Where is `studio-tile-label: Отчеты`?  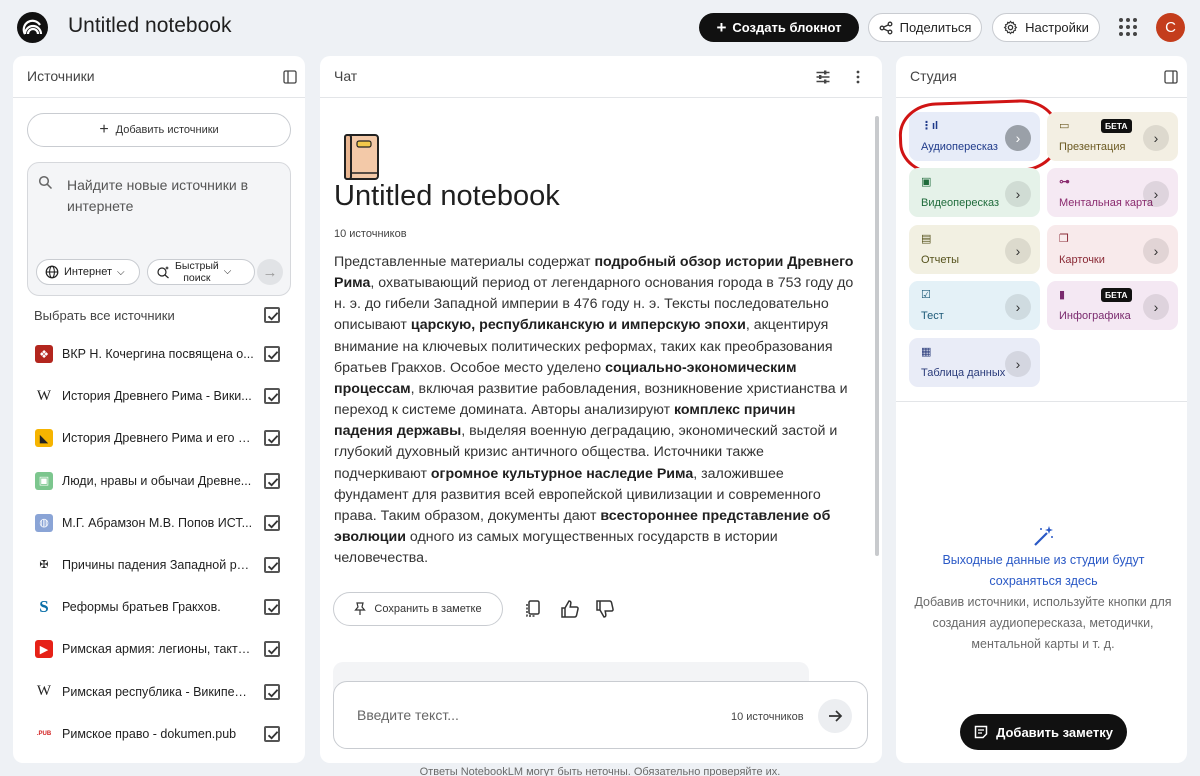
studio-tile-label: Отчеты is located at coordinates (940, 260).